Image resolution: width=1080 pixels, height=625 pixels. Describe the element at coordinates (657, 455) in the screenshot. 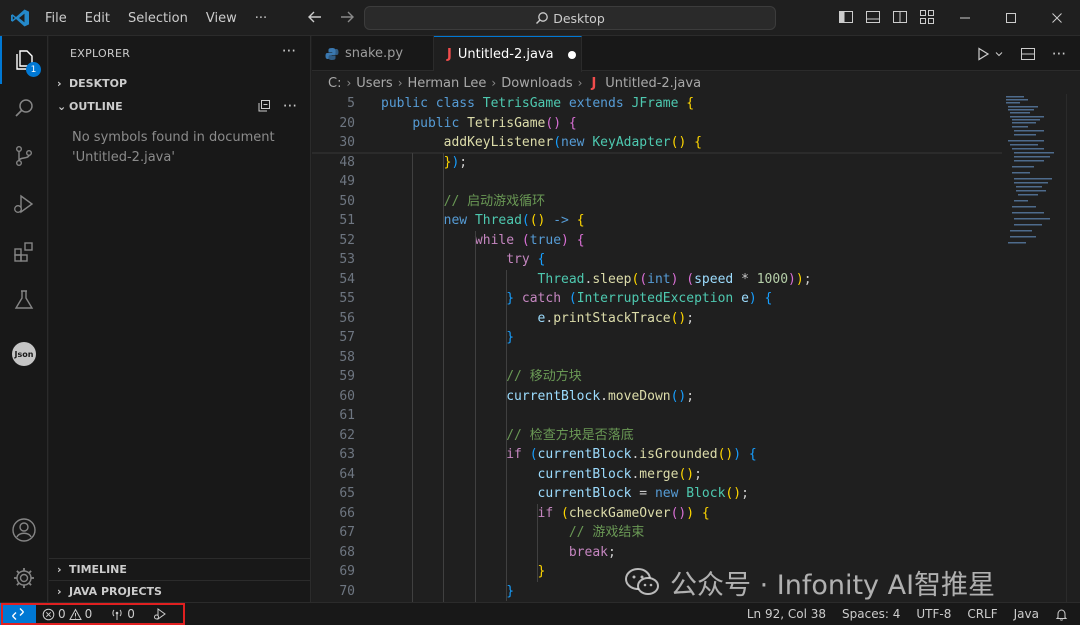

I see `code-line: 63 if (currentBlock.isGrounded()) {` at that location.